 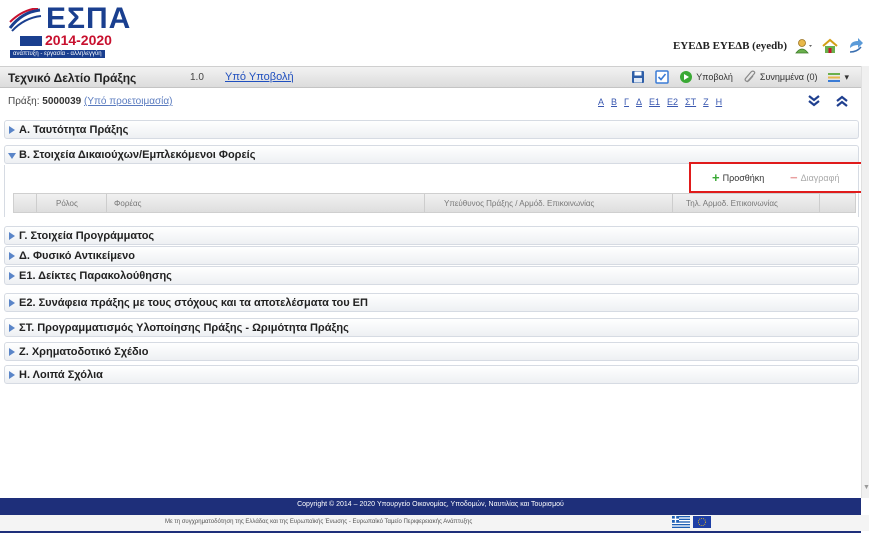 I want to click on add-label: Προσθήκη, so click(x=743, y=178).